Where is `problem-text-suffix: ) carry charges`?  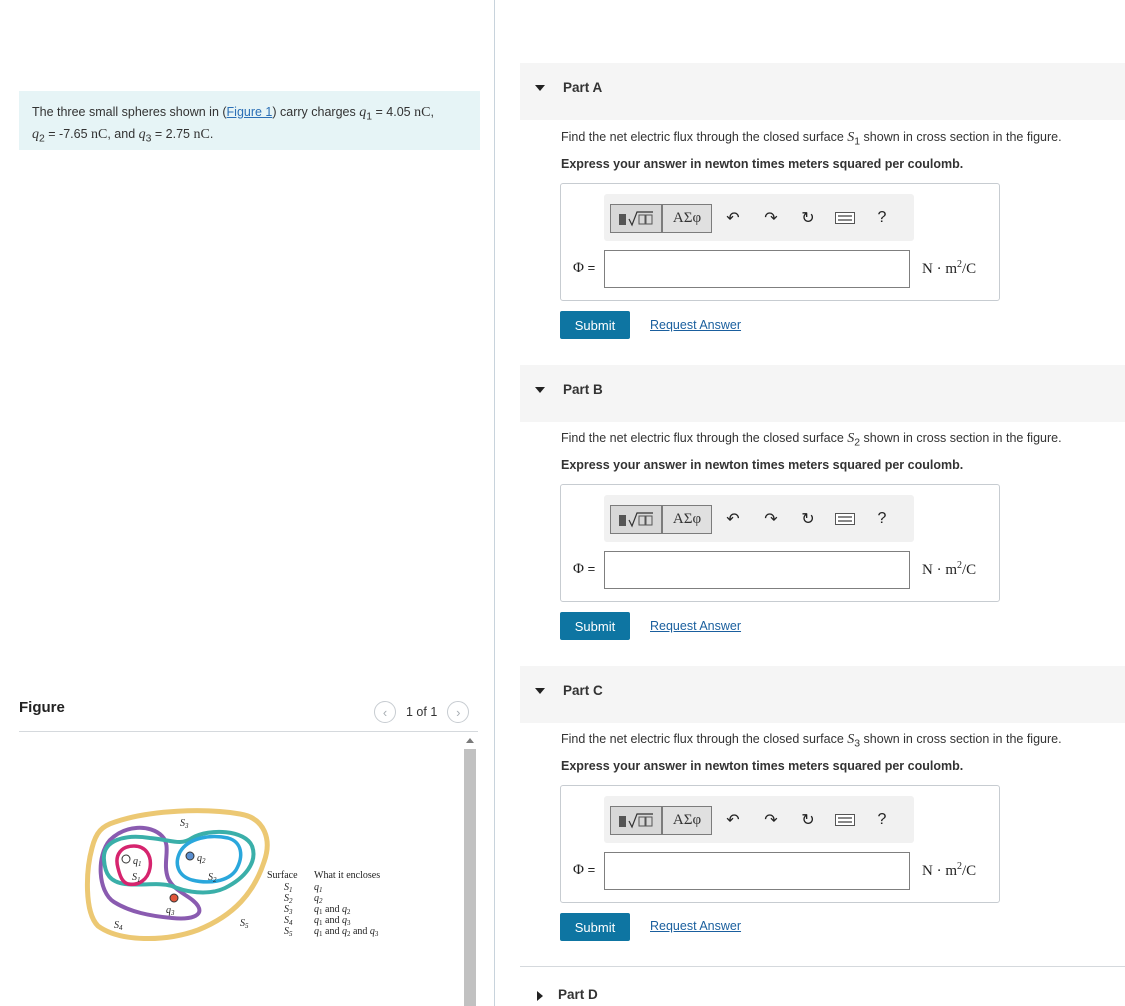 problem-text-suffix: ) carry charges is located at coordinates (316, 112).